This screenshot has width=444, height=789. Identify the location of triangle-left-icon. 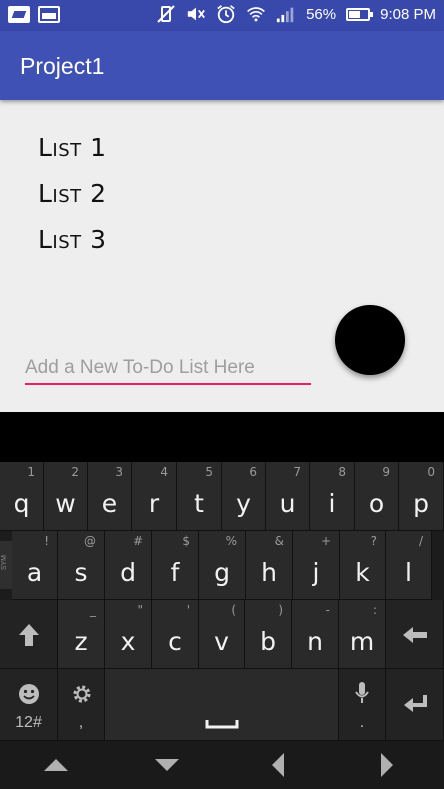
(278, 765).